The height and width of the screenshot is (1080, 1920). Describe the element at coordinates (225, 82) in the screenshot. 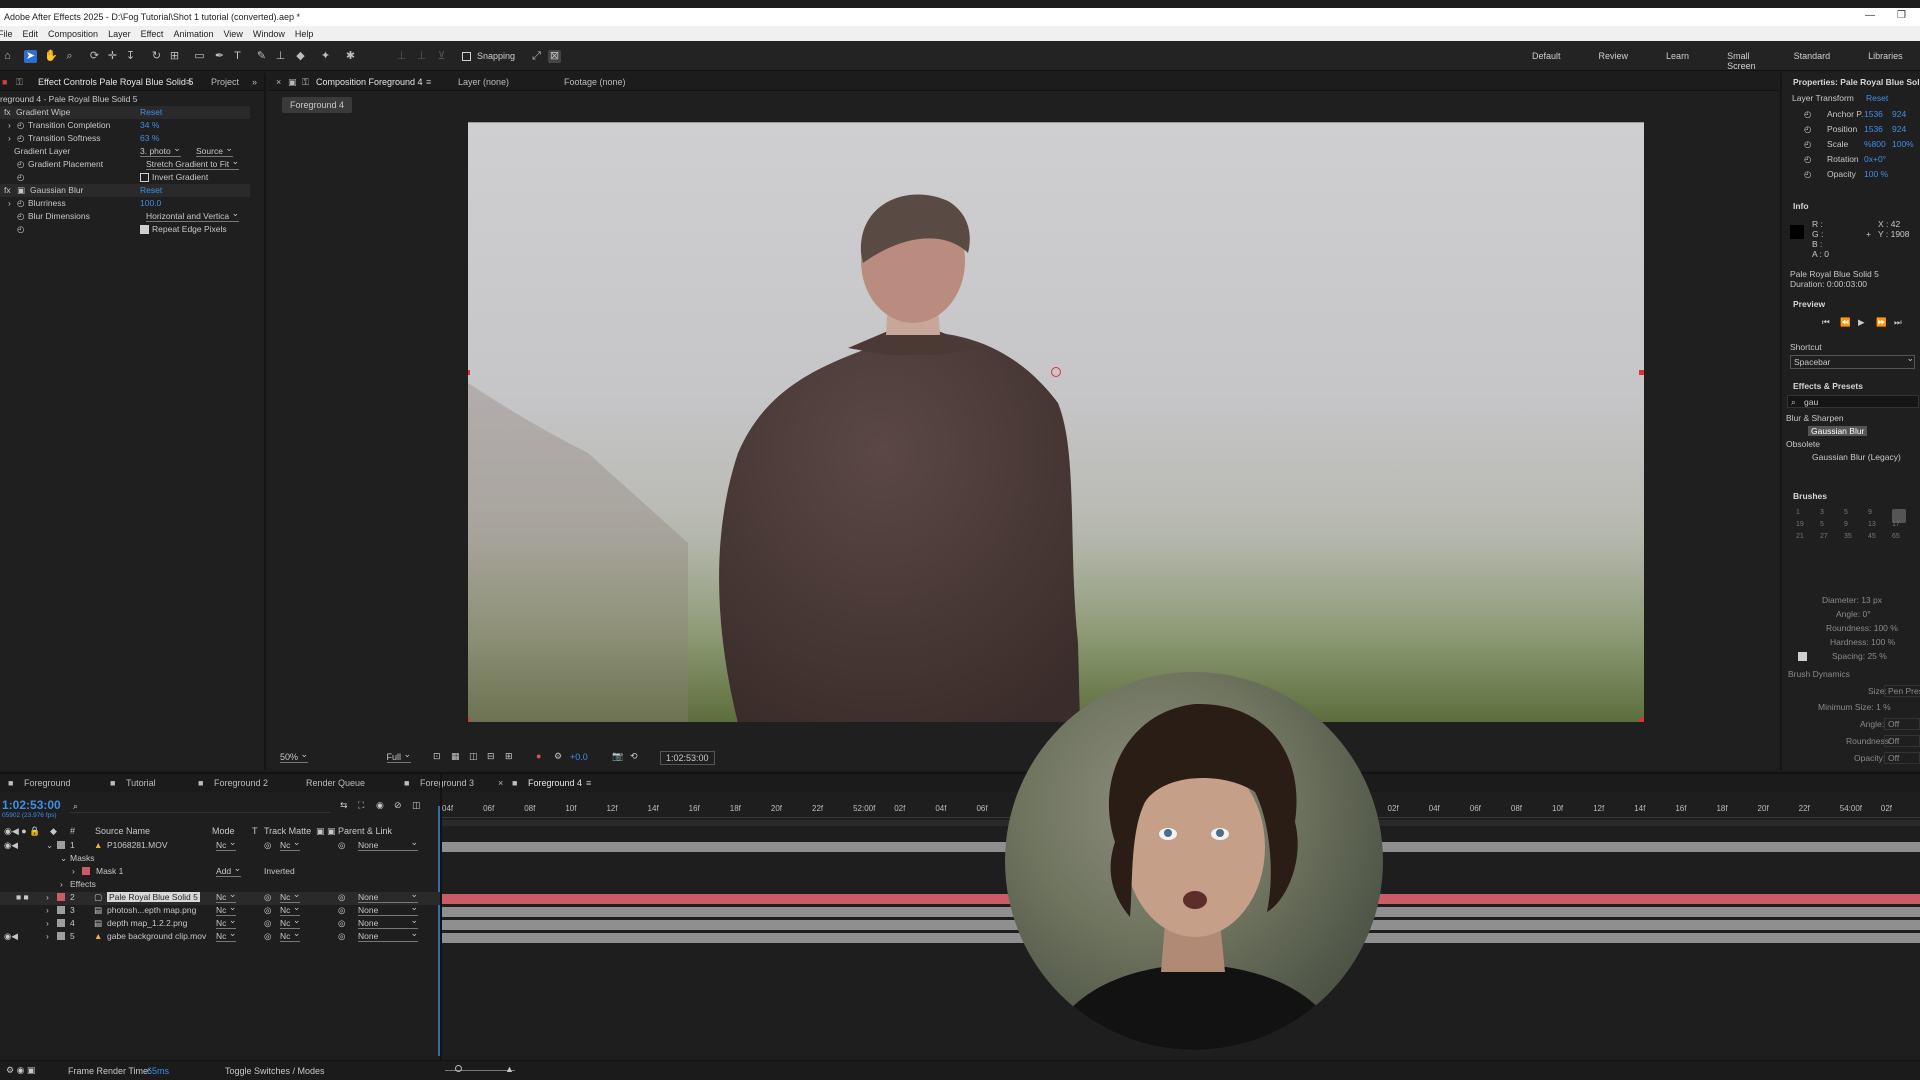

I see `tab-project: Project` at that location.